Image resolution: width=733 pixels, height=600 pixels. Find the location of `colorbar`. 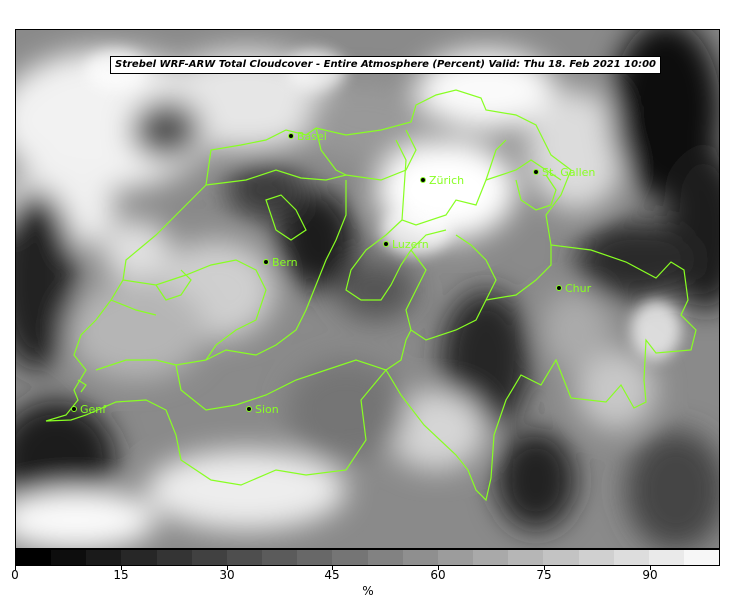

colorbar is located at coordinates (367, 557).